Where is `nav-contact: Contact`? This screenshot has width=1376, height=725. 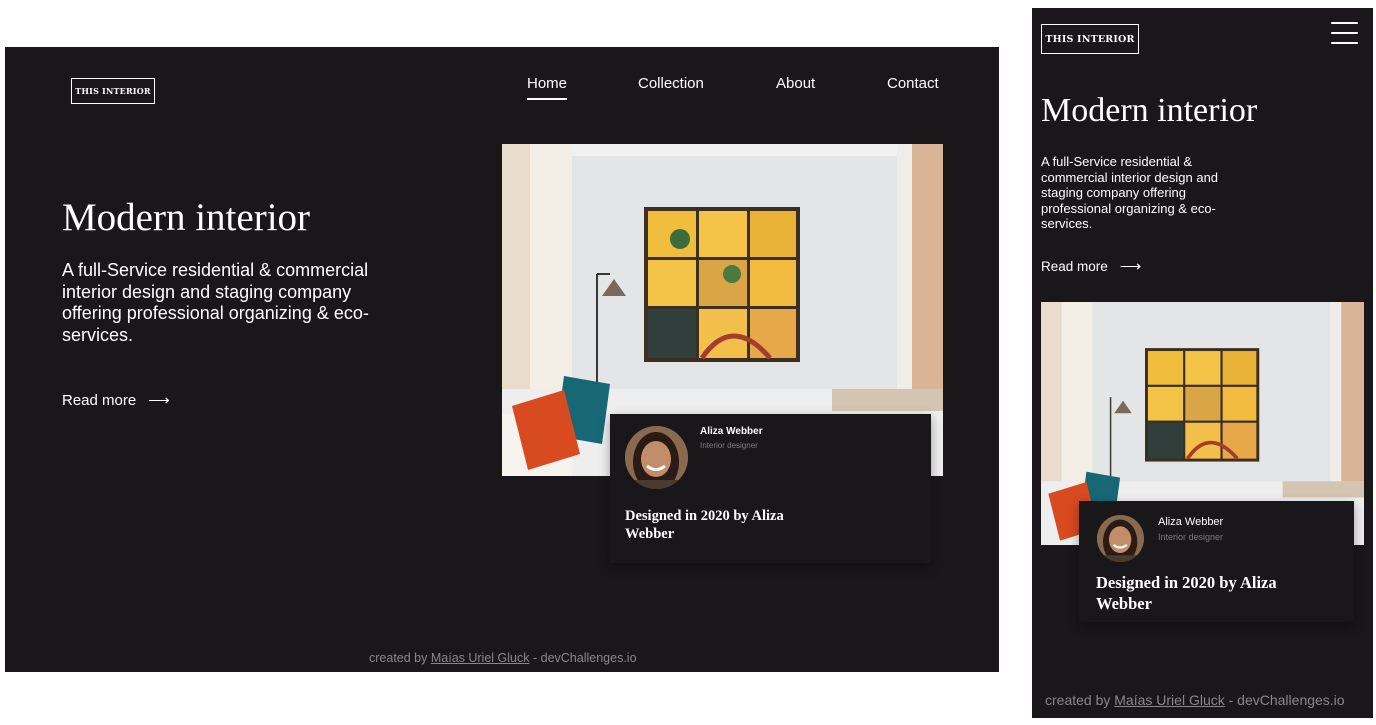
nav-contact: Contact is located at coordinates (913, 83).